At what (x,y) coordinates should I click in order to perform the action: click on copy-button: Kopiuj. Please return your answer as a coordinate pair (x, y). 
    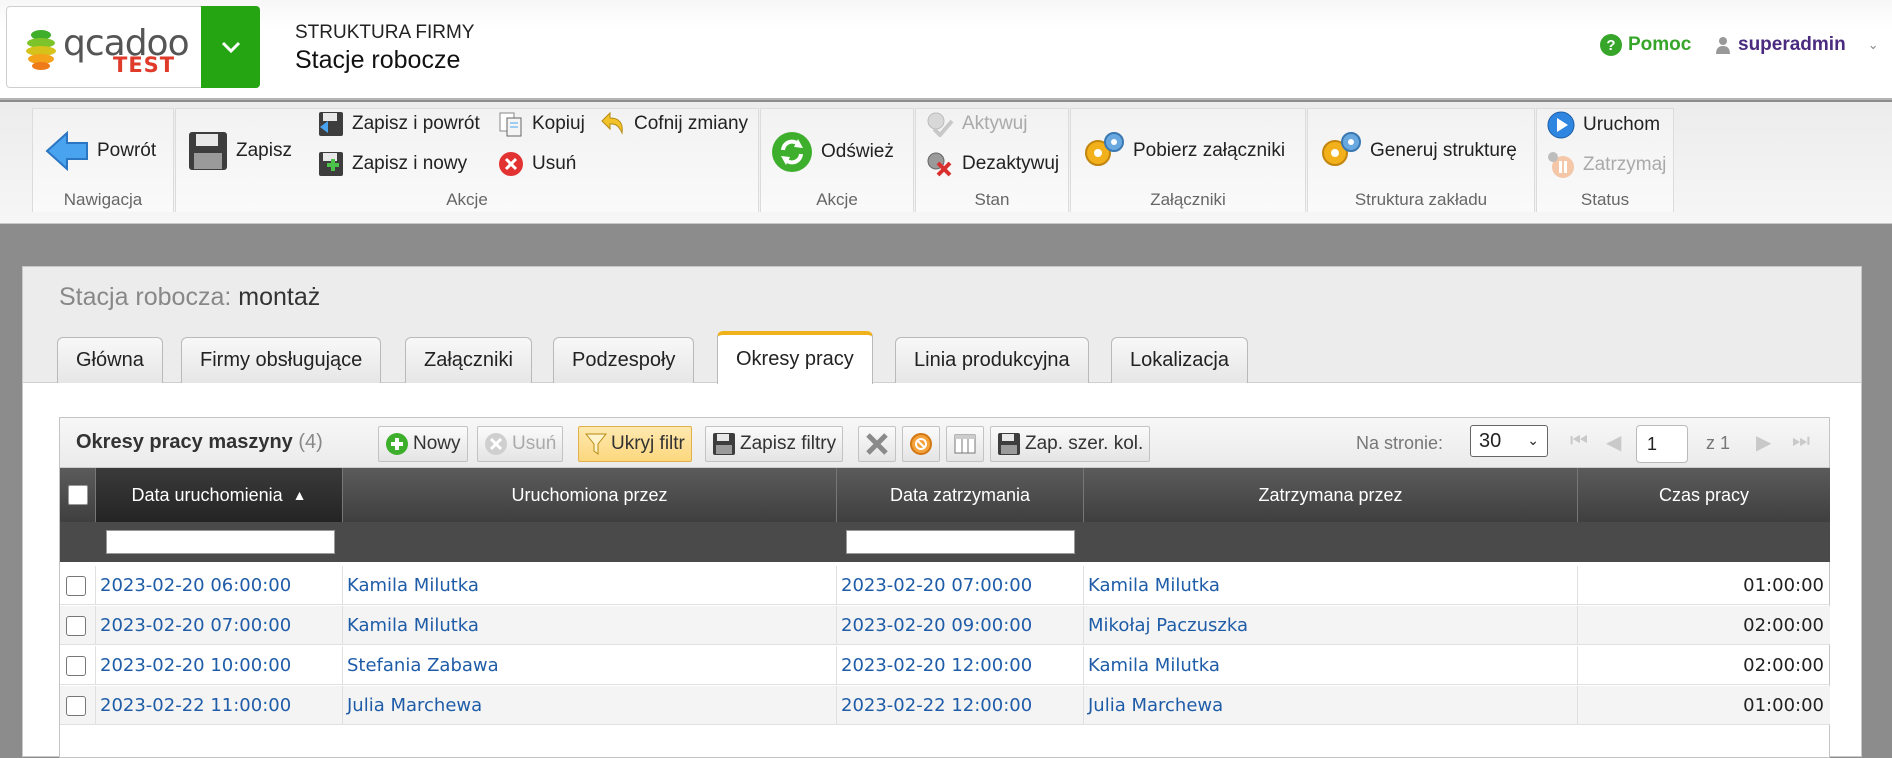
    Looking at the image, I should click on (541, 124).